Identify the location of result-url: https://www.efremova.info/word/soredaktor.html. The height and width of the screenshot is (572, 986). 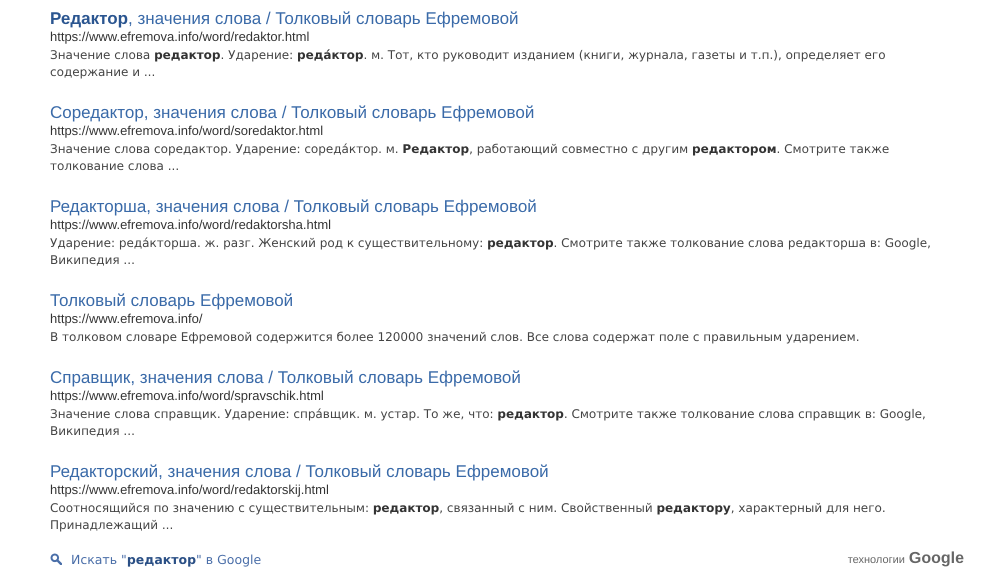
(187, 131).